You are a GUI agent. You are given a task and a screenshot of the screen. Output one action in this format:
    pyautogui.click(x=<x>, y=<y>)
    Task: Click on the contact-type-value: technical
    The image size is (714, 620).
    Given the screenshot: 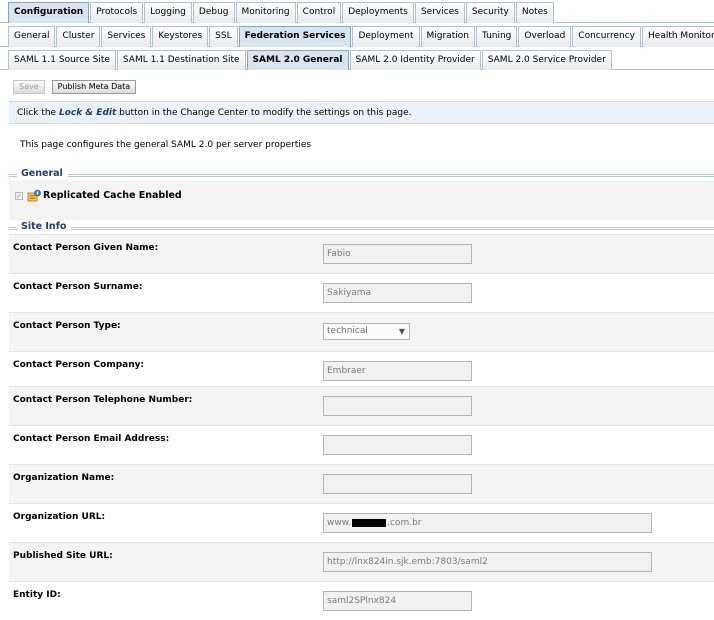 What is the action you would take?
    pyautogui.click(x=347, y=331)
    